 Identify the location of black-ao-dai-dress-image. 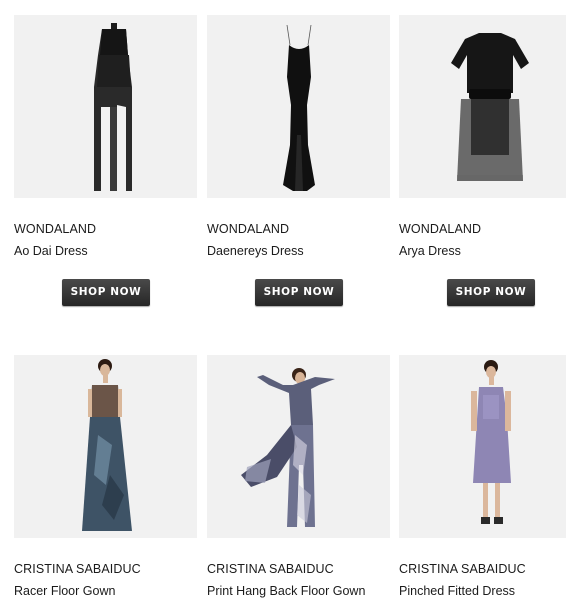
(113, 107).